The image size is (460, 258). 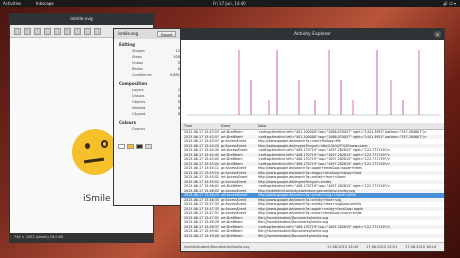 What do you see at coordinates (128, 33) in the screenshot?
I see `inspector-tab: ismile.svg` at bounding box center [128, 33].